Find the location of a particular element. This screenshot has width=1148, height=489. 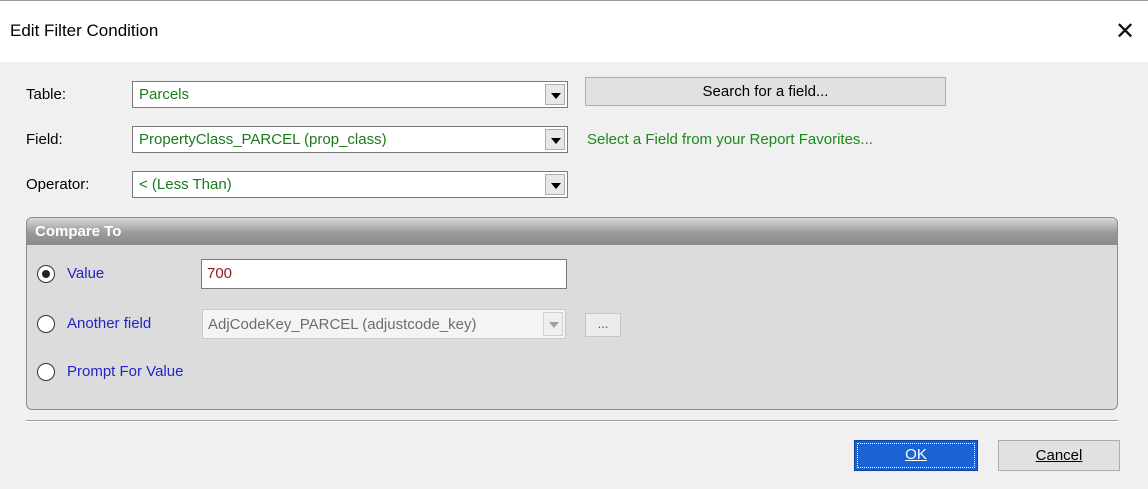

prompt-radio-label: Prompt For Value is located at coordinates (125, 371).